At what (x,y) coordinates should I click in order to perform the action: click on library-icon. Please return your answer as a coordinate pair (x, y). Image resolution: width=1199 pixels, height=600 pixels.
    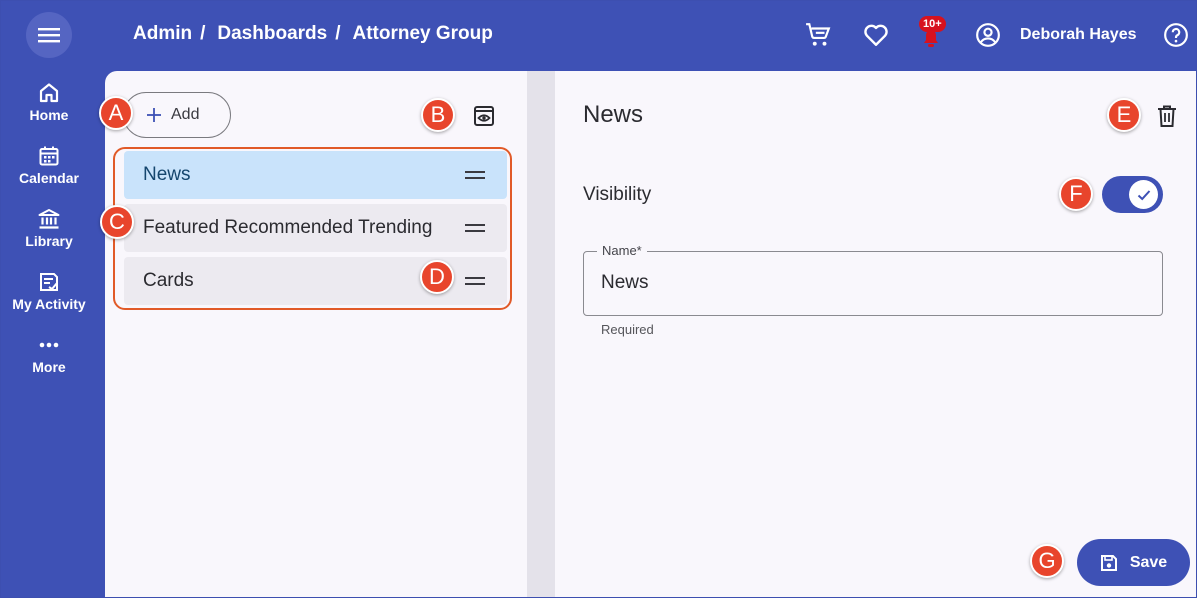
    Looking at the image, I should click on (49, 219).